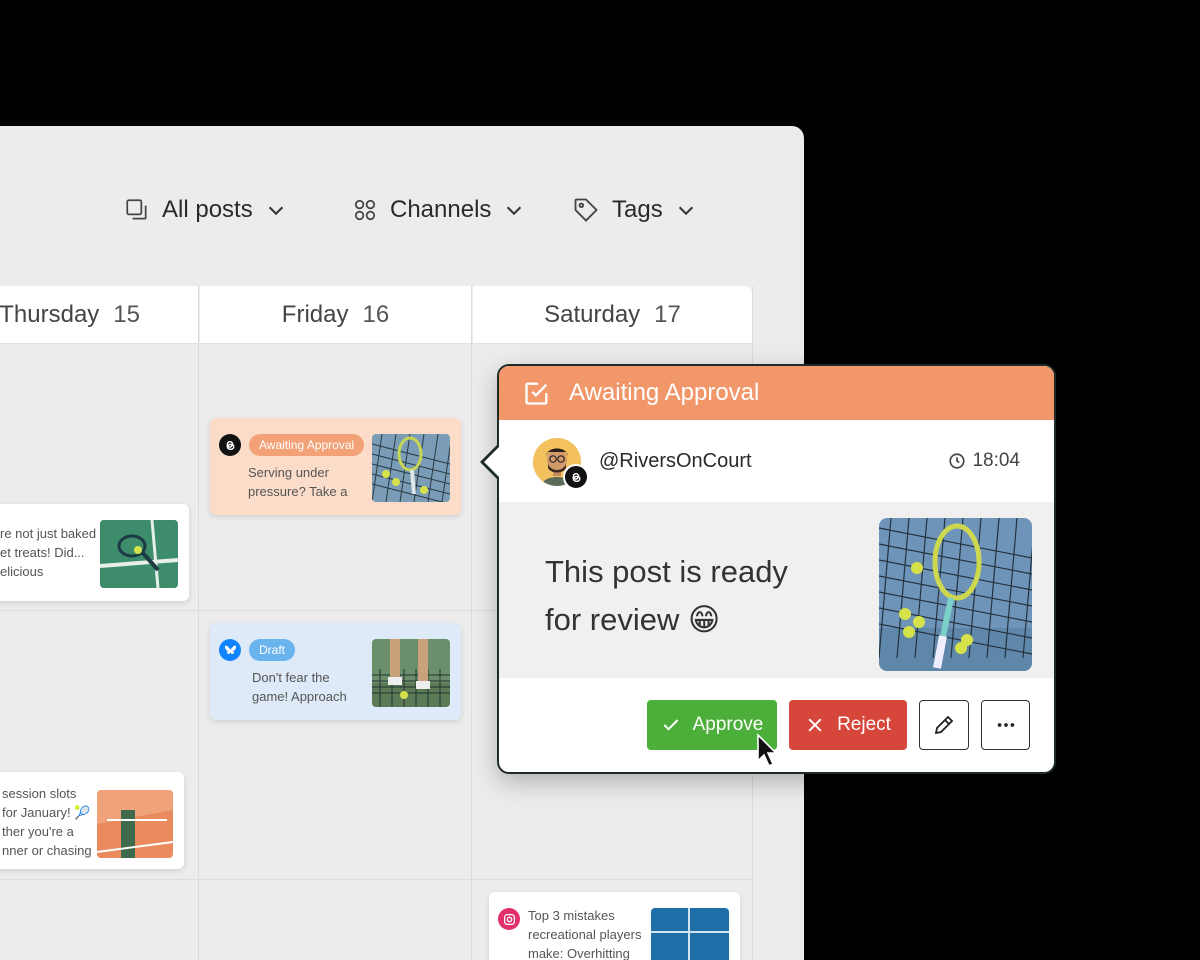 This screenshot has width=1200, height=960. Describe the element at coordinates (46, 812) in the screenshot. I see `post-text-line: for January! 🎾` at that location.